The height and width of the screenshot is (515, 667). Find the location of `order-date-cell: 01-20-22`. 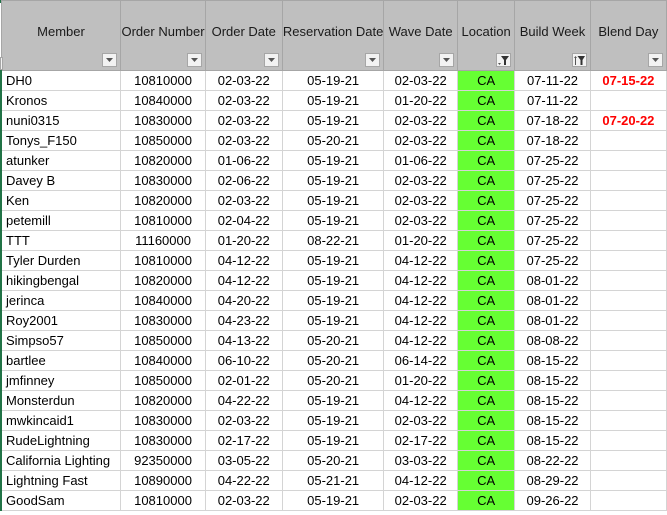

order-date-cell: 01-20-22 is located at coordinates (243, 240).